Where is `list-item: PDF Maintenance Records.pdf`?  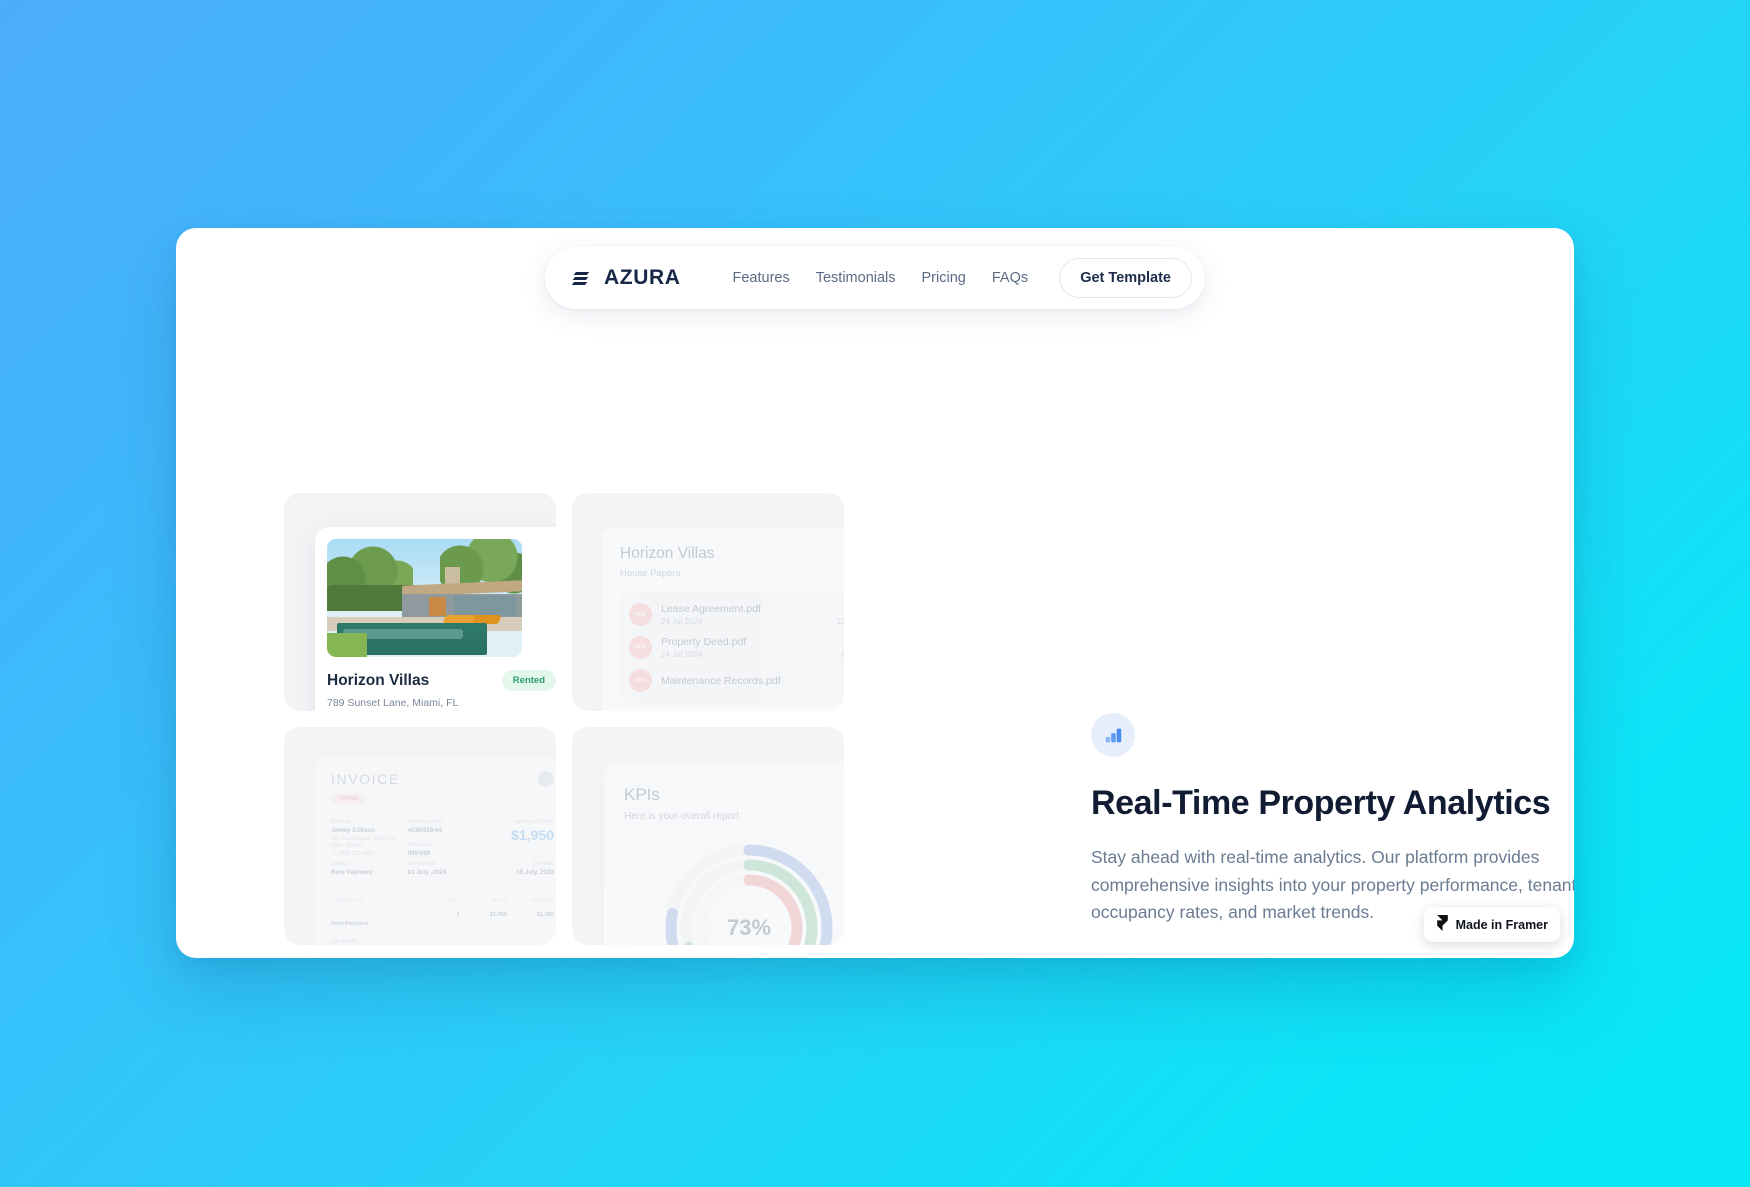 list-item: PDF Maintenance Records.pdf is located at coordinates (736, 680).